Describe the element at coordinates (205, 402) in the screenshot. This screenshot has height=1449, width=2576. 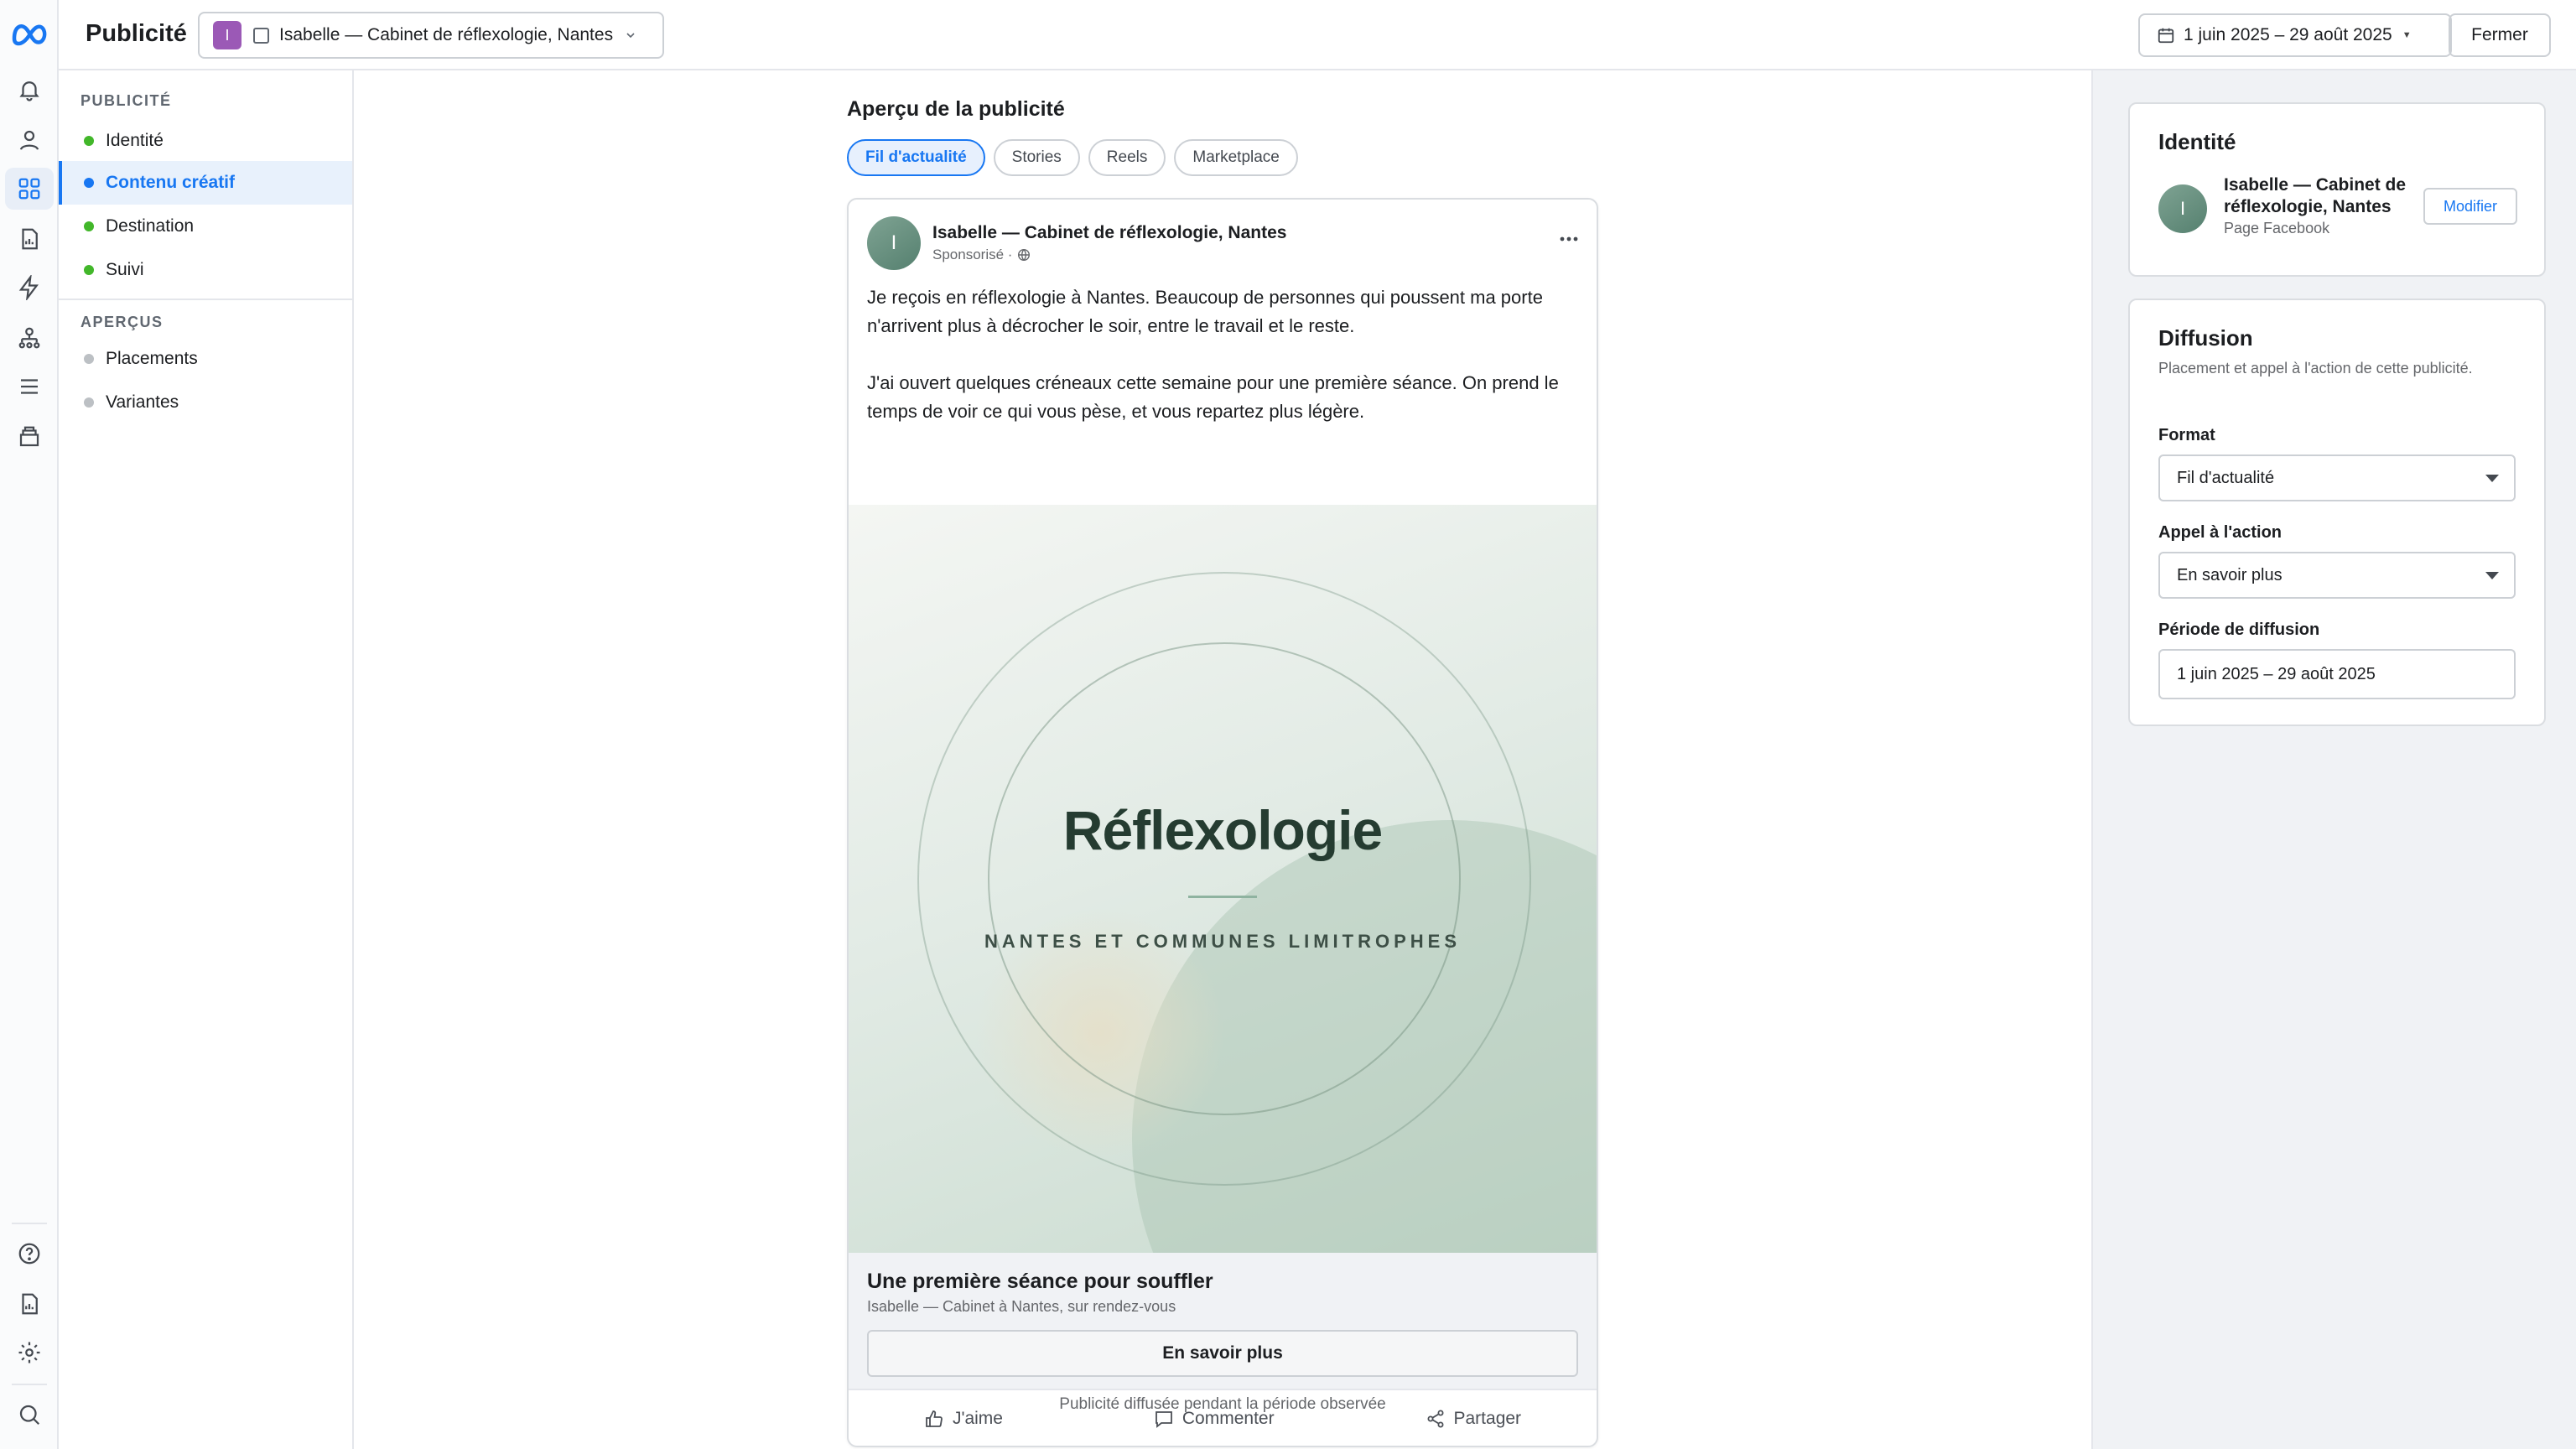
I see `nav-item-variantes: Variantes` at that location.